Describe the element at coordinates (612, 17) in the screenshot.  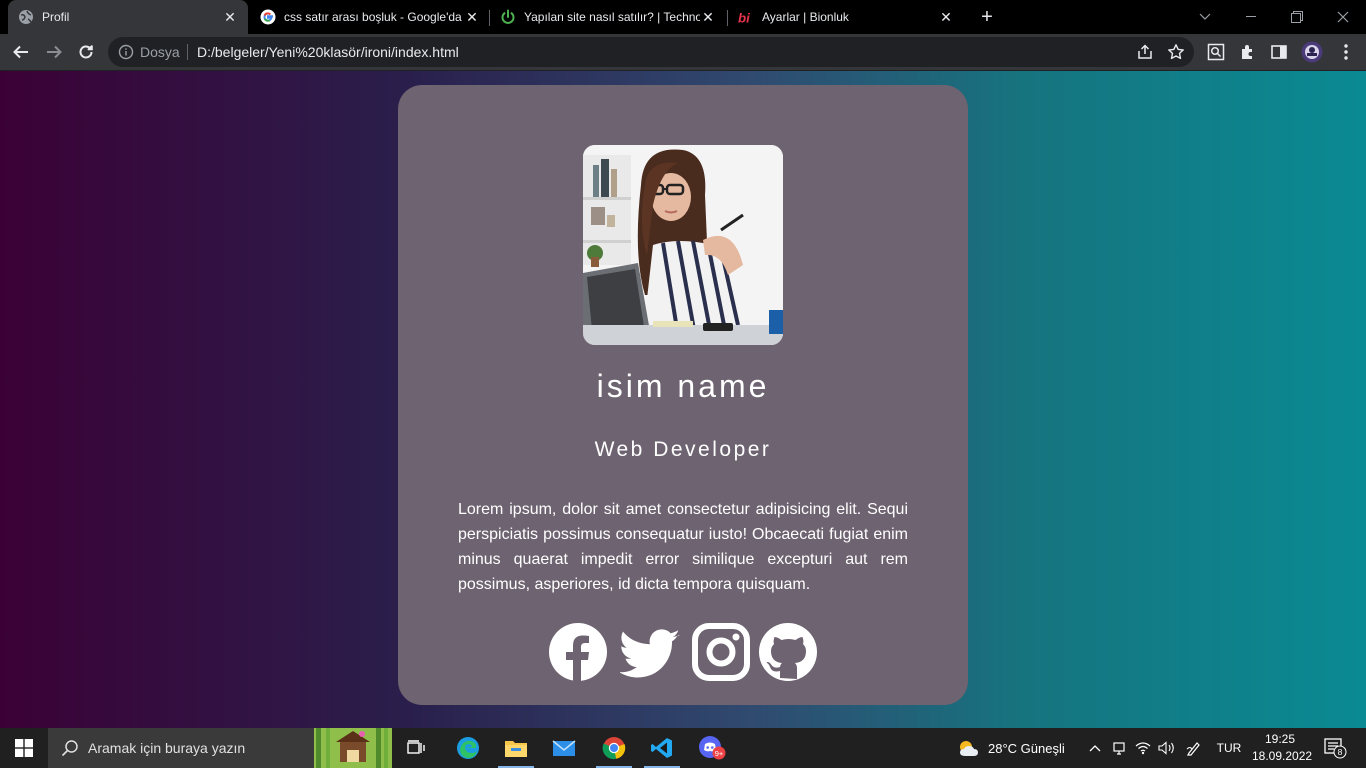
I see `tab-title: Yapılan site nasıl satılır? | Technopat` at that location.